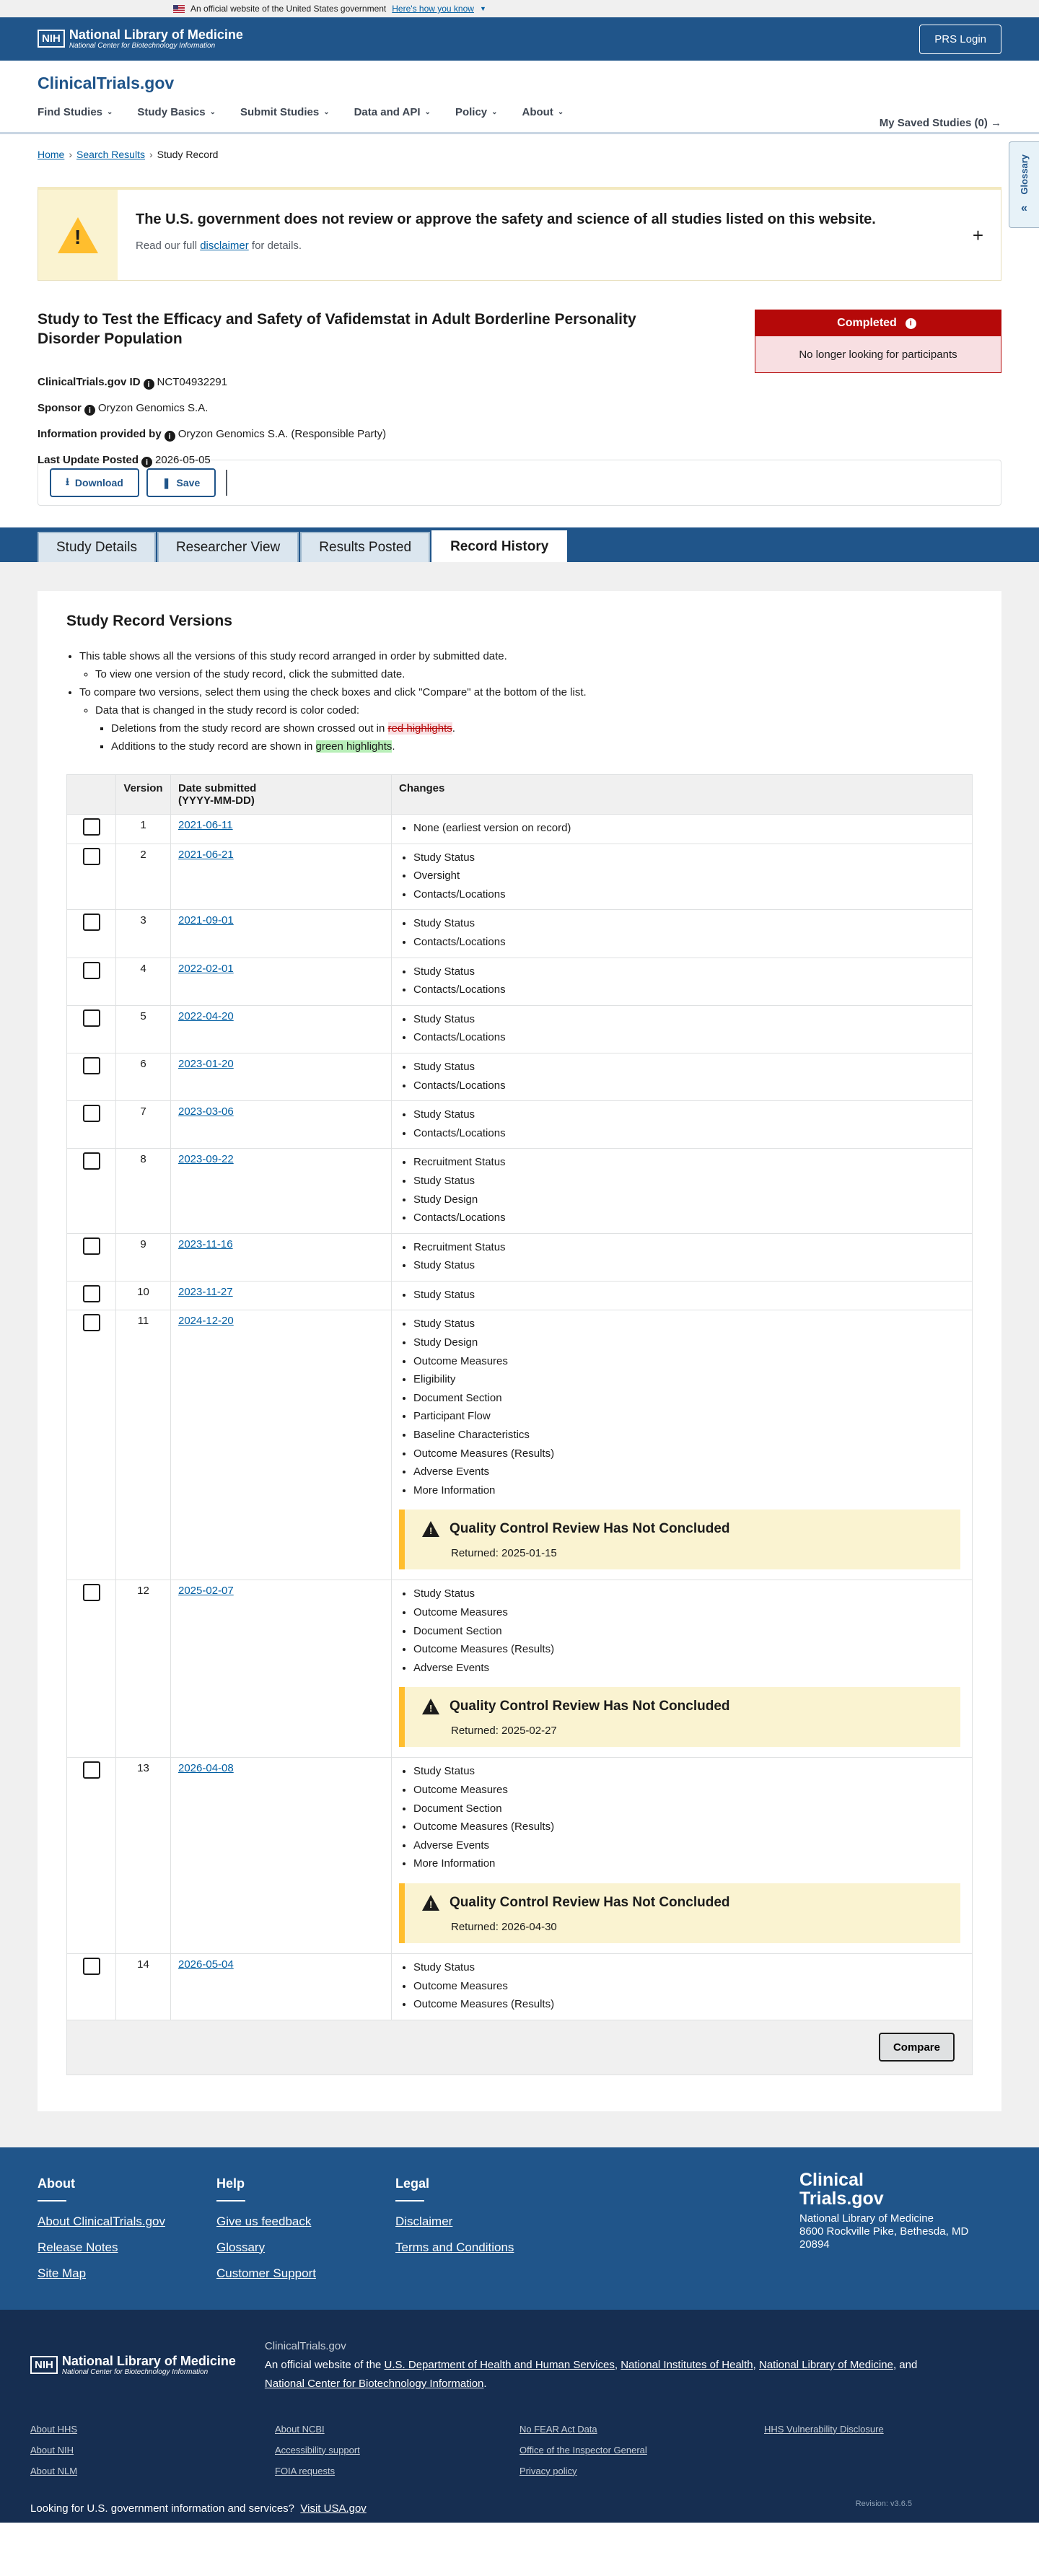 This screenshot has width=1039, height=2576. Describe the element at coordinates (51, 154) in the screenshot. I see `breadcrumb-home: Home` at that location.